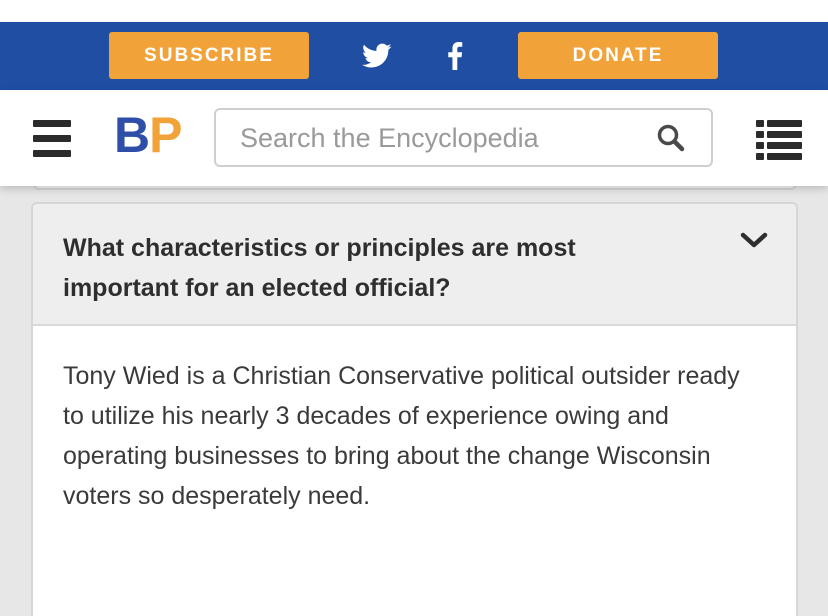  What do you see at coordinates (414, 11) in the screenshot?
I see `top-spacer` at bounding box center [414, 11].